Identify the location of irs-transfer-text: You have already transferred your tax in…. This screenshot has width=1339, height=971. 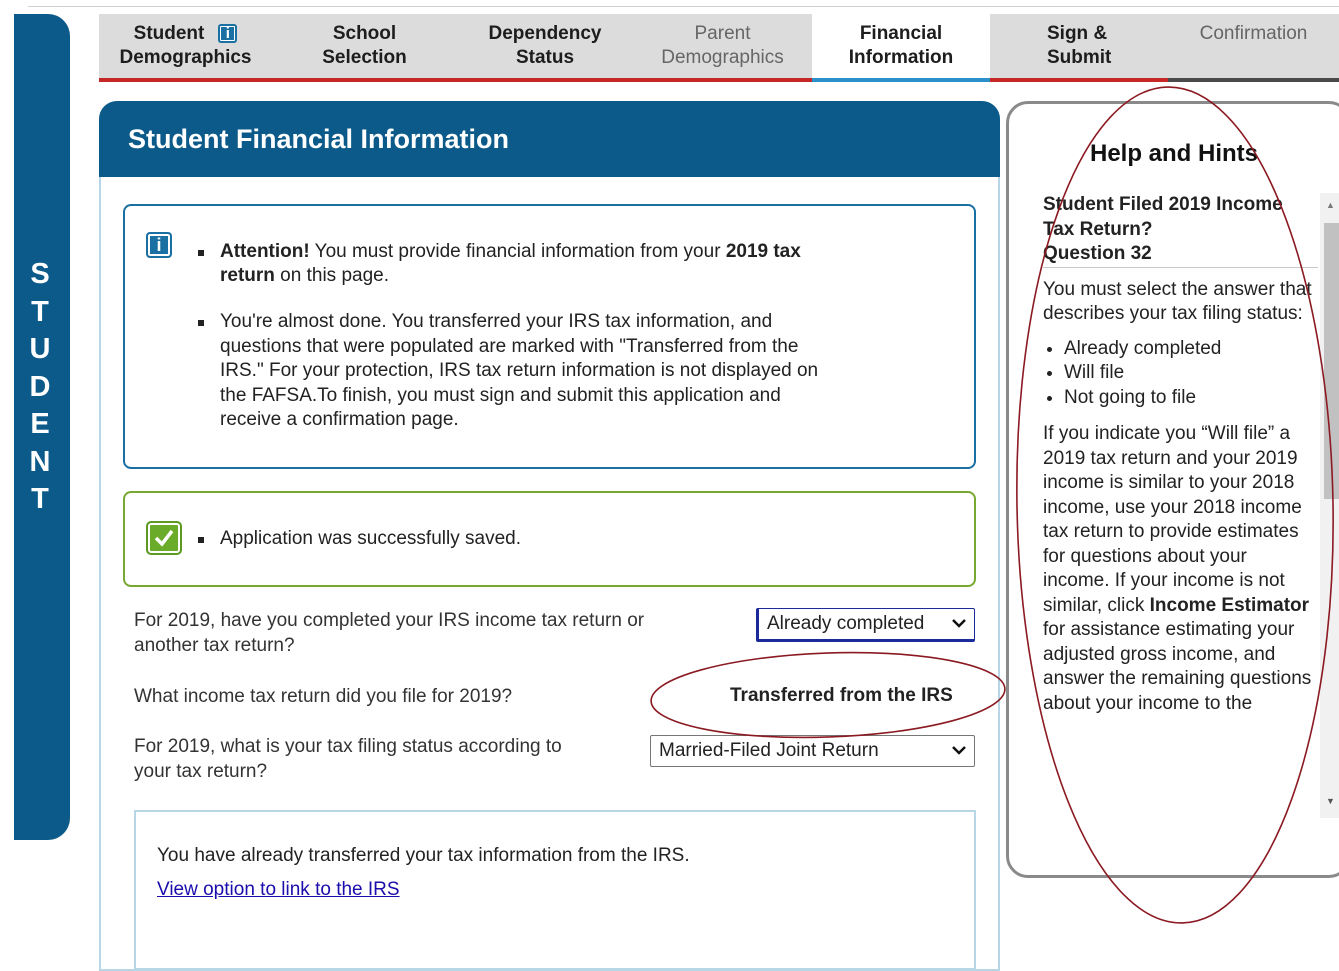
(423, 855).